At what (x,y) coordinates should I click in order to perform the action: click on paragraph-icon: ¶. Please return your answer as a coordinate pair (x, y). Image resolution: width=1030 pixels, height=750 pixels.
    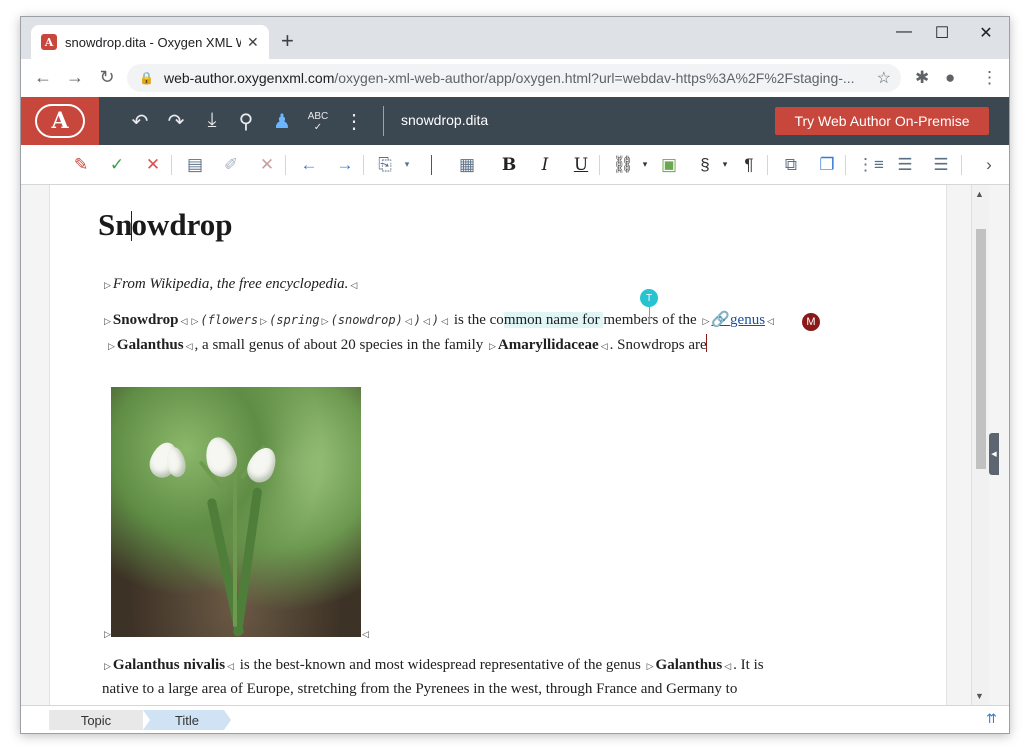
    Looking at the image, I should click on (749, 165).